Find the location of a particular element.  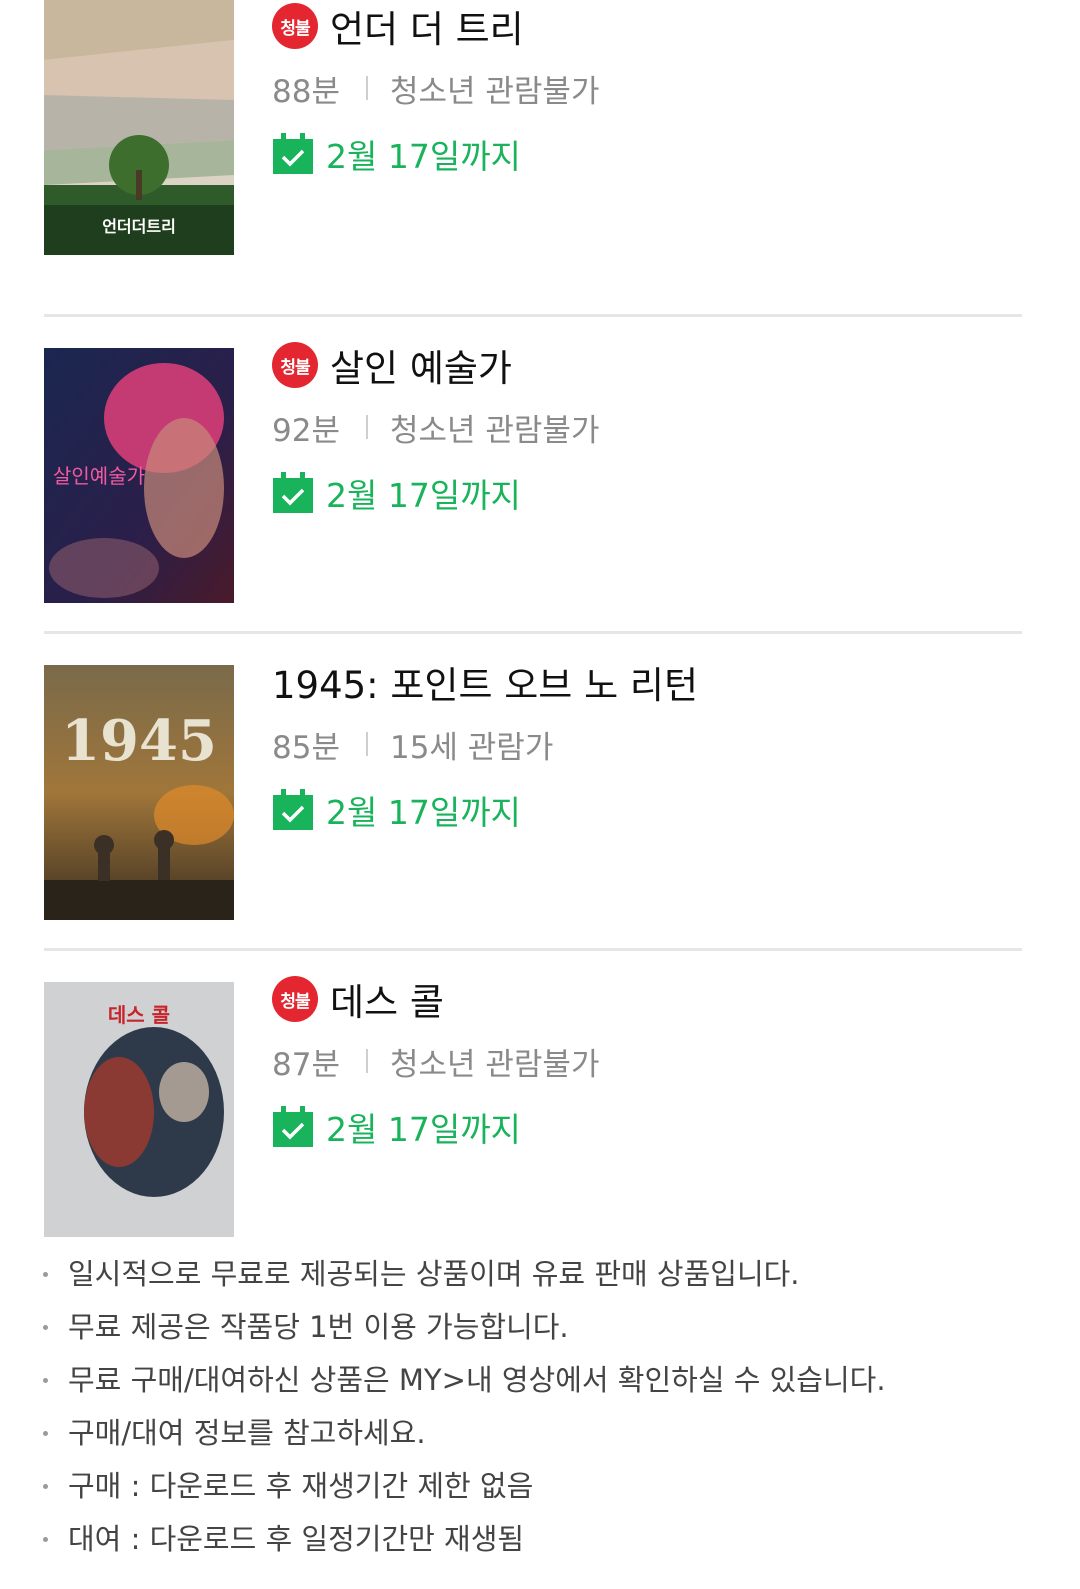

movie-title: 살인 예술가 is located at coordinates (421, 365).